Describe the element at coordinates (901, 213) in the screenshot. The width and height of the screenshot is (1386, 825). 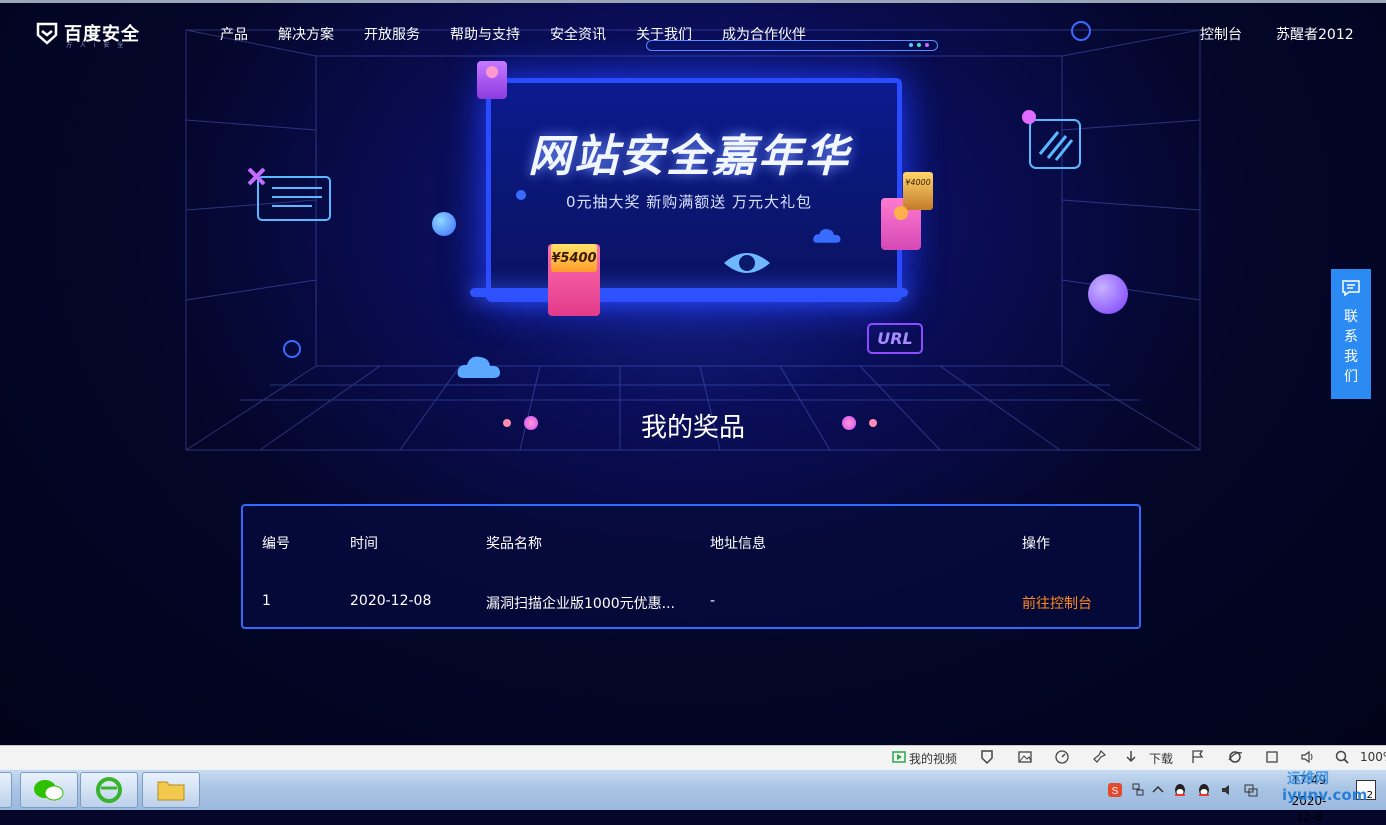
I see `coupon-seal-icon` at that location.